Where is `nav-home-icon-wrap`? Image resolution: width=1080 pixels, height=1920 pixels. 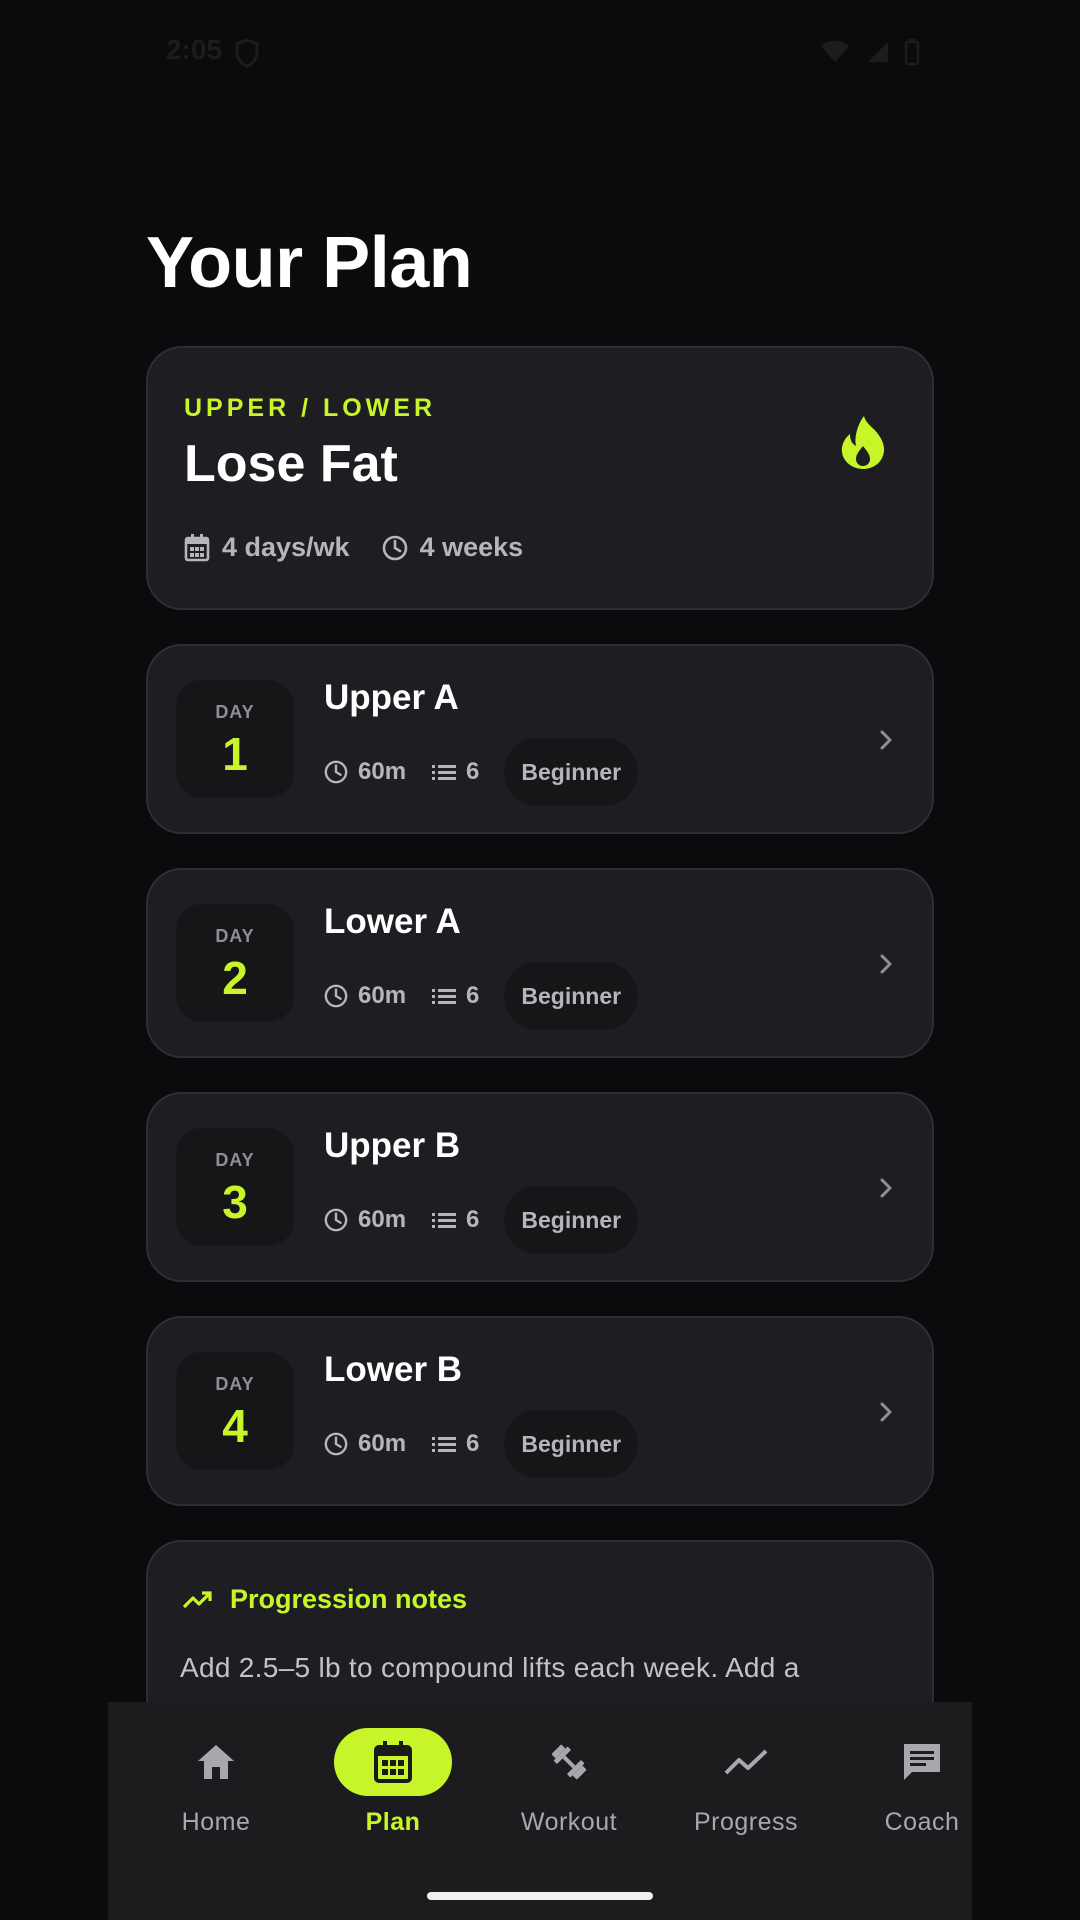 nav-home-icon-wrap is located at coordinates (216, 1762).